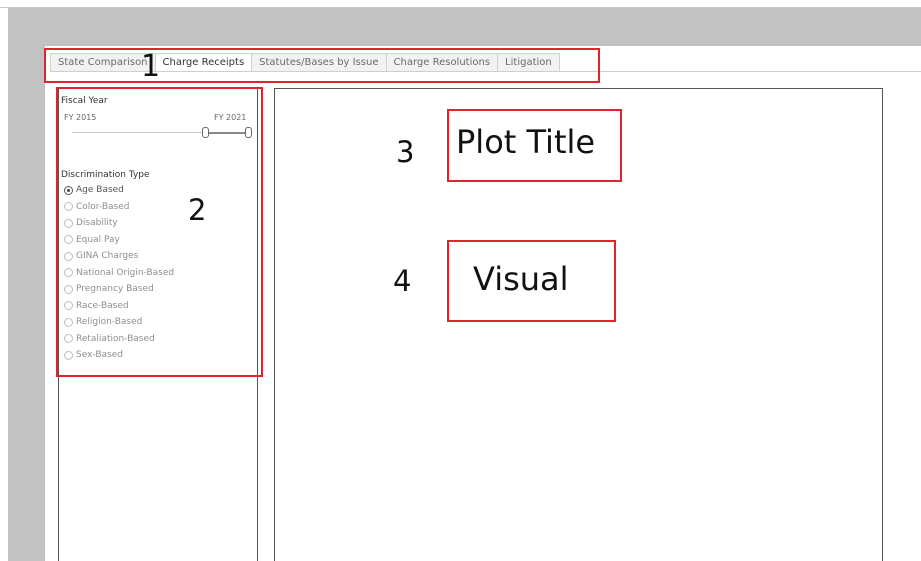  What do you see at coordinates (159, 232) in the screenshot?
I see `annotation-box-filters` at bounding box center [159, 232].